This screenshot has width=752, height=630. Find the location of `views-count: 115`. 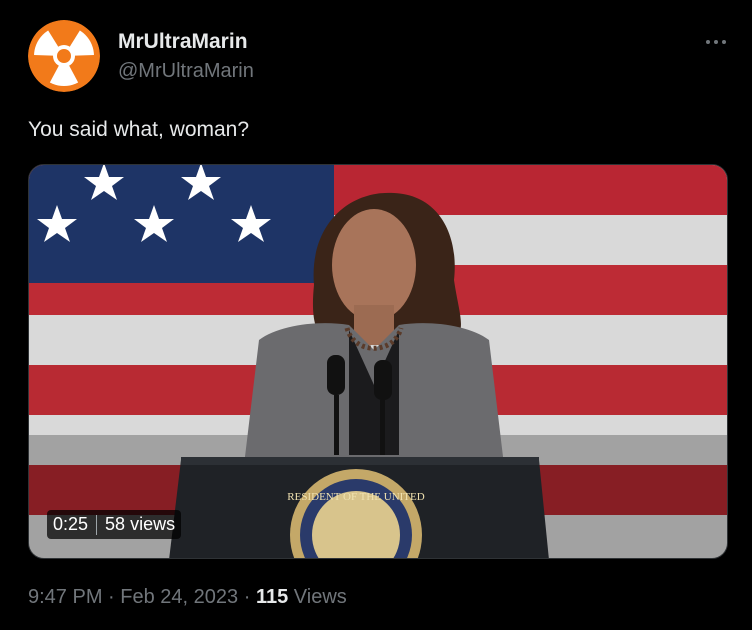

views-count: 115 is located at coordinates (272, 597).